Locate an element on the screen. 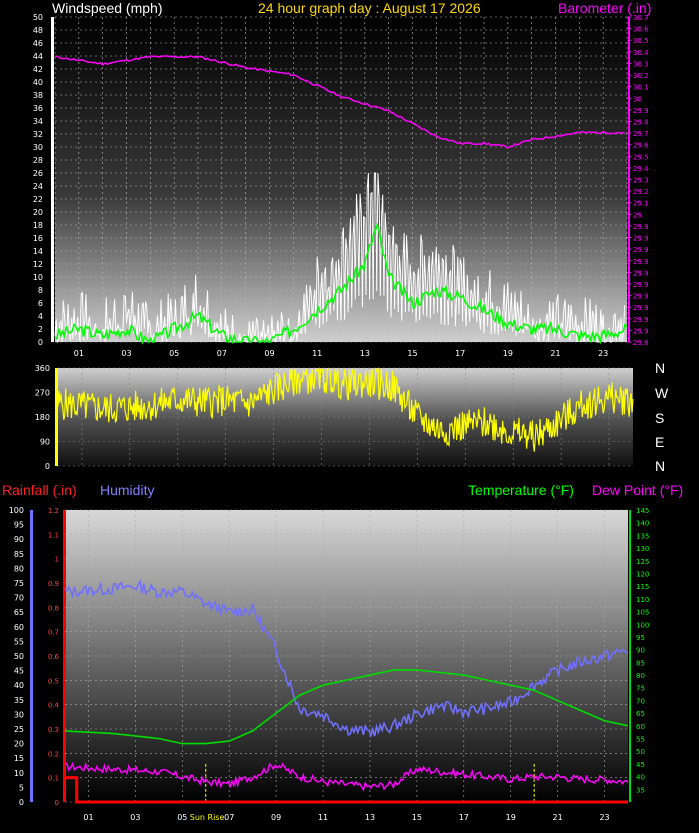 The image size is (699, 833). y-right-tick-label: 29.3 is located at coordinates (641, 181).